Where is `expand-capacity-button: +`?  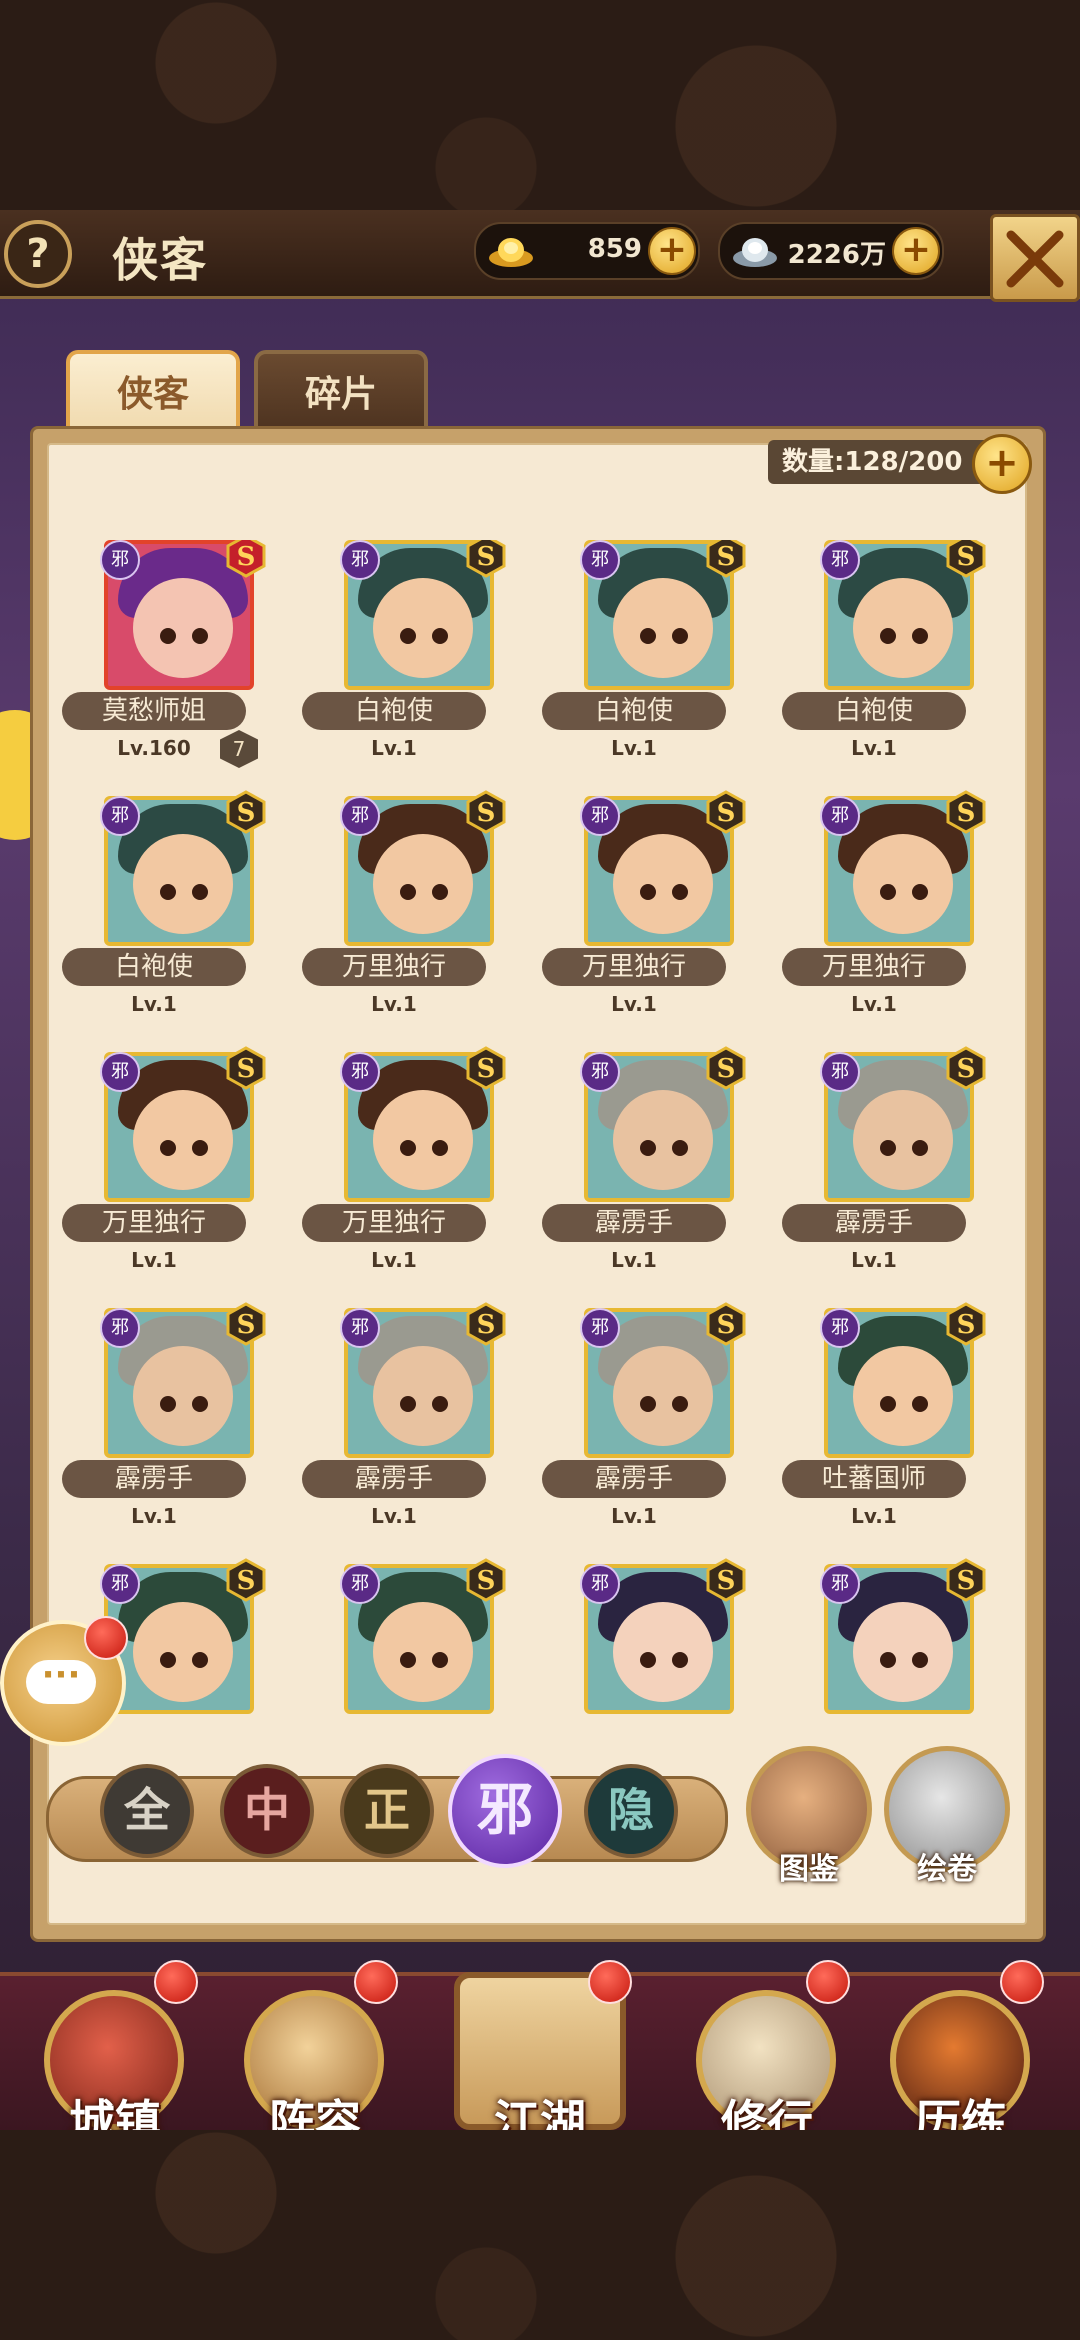
expand-capacity-button: + is located at coordinates (1002, 464).